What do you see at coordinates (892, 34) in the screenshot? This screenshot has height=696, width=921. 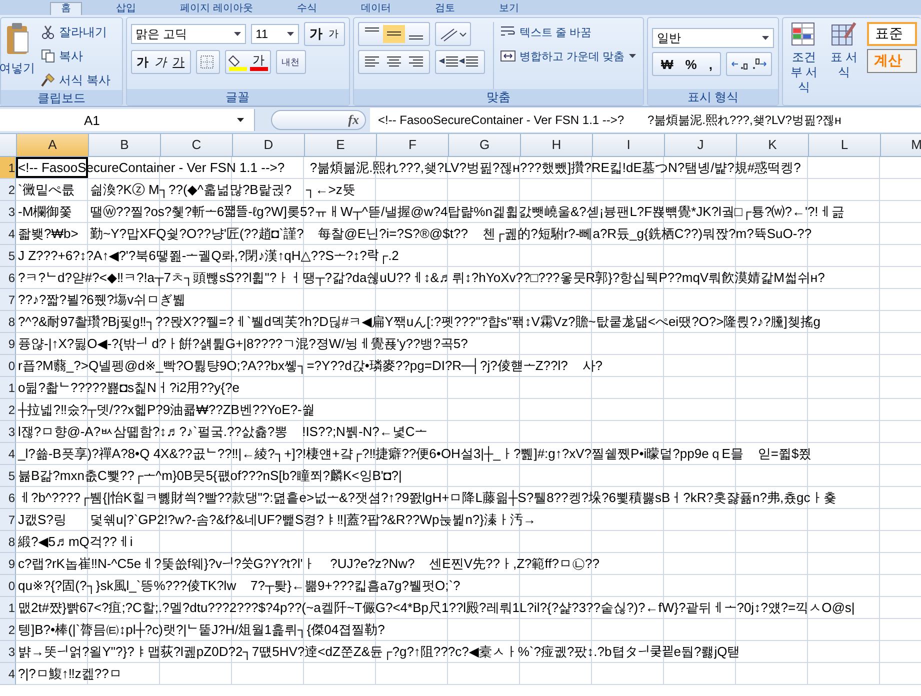 I see `normal-style-button: 표준` at bounding box center [892, 34].